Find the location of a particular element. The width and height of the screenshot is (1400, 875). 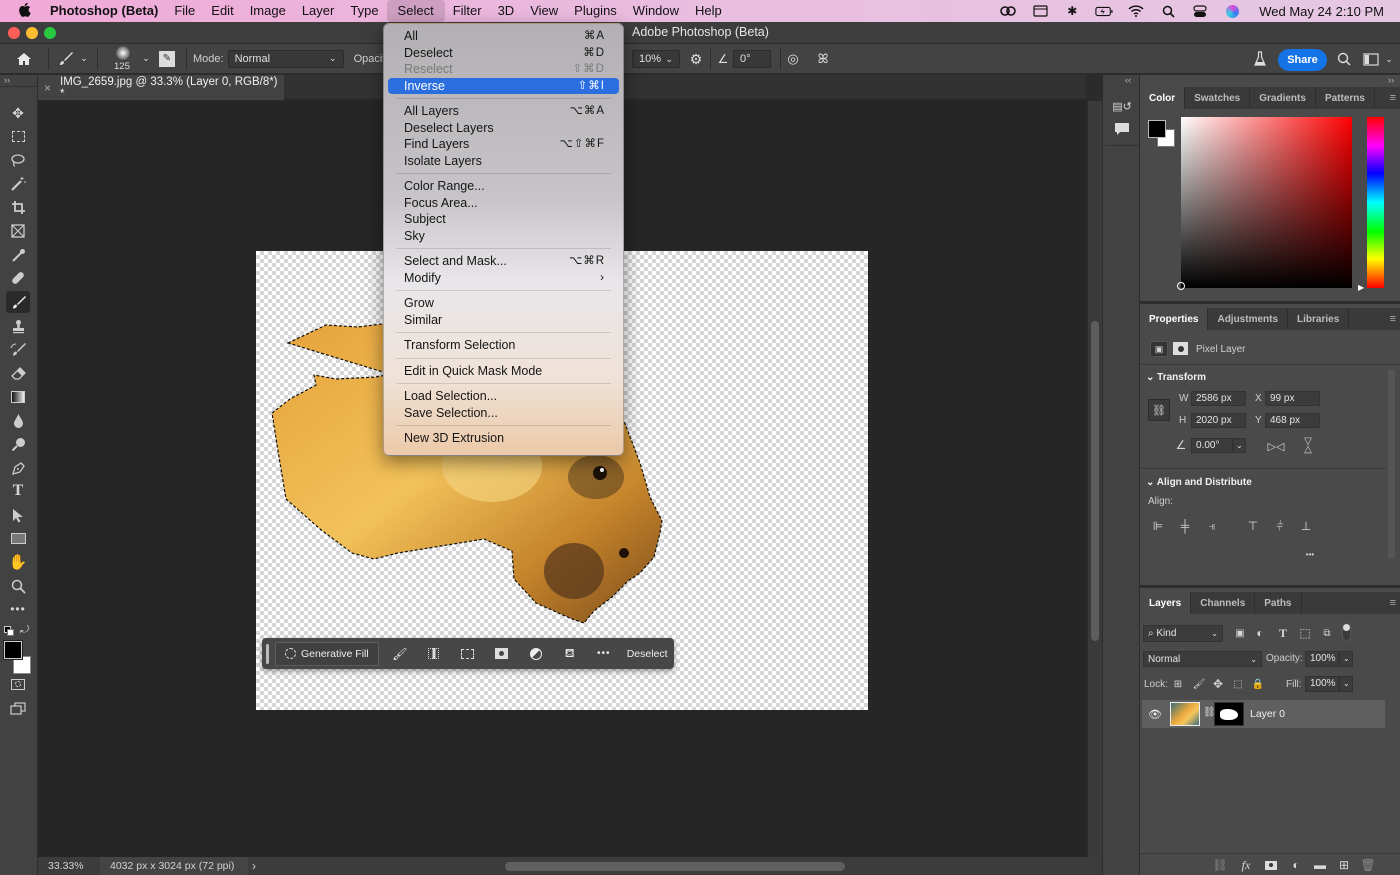

layer-mask-thumbnail is located at coordinates (1229, 714).